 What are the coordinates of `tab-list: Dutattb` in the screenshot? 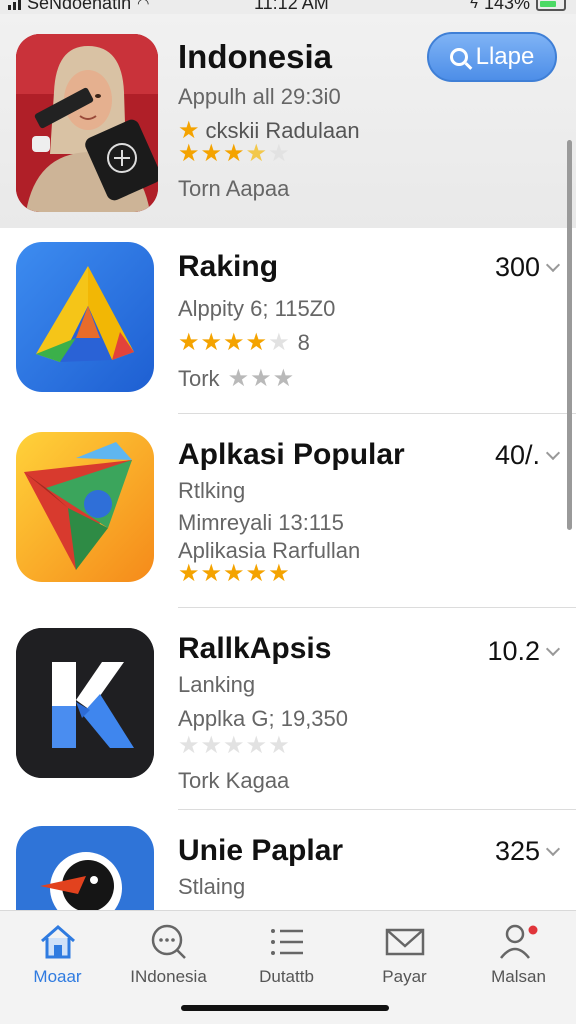 It's located at (286, 954).